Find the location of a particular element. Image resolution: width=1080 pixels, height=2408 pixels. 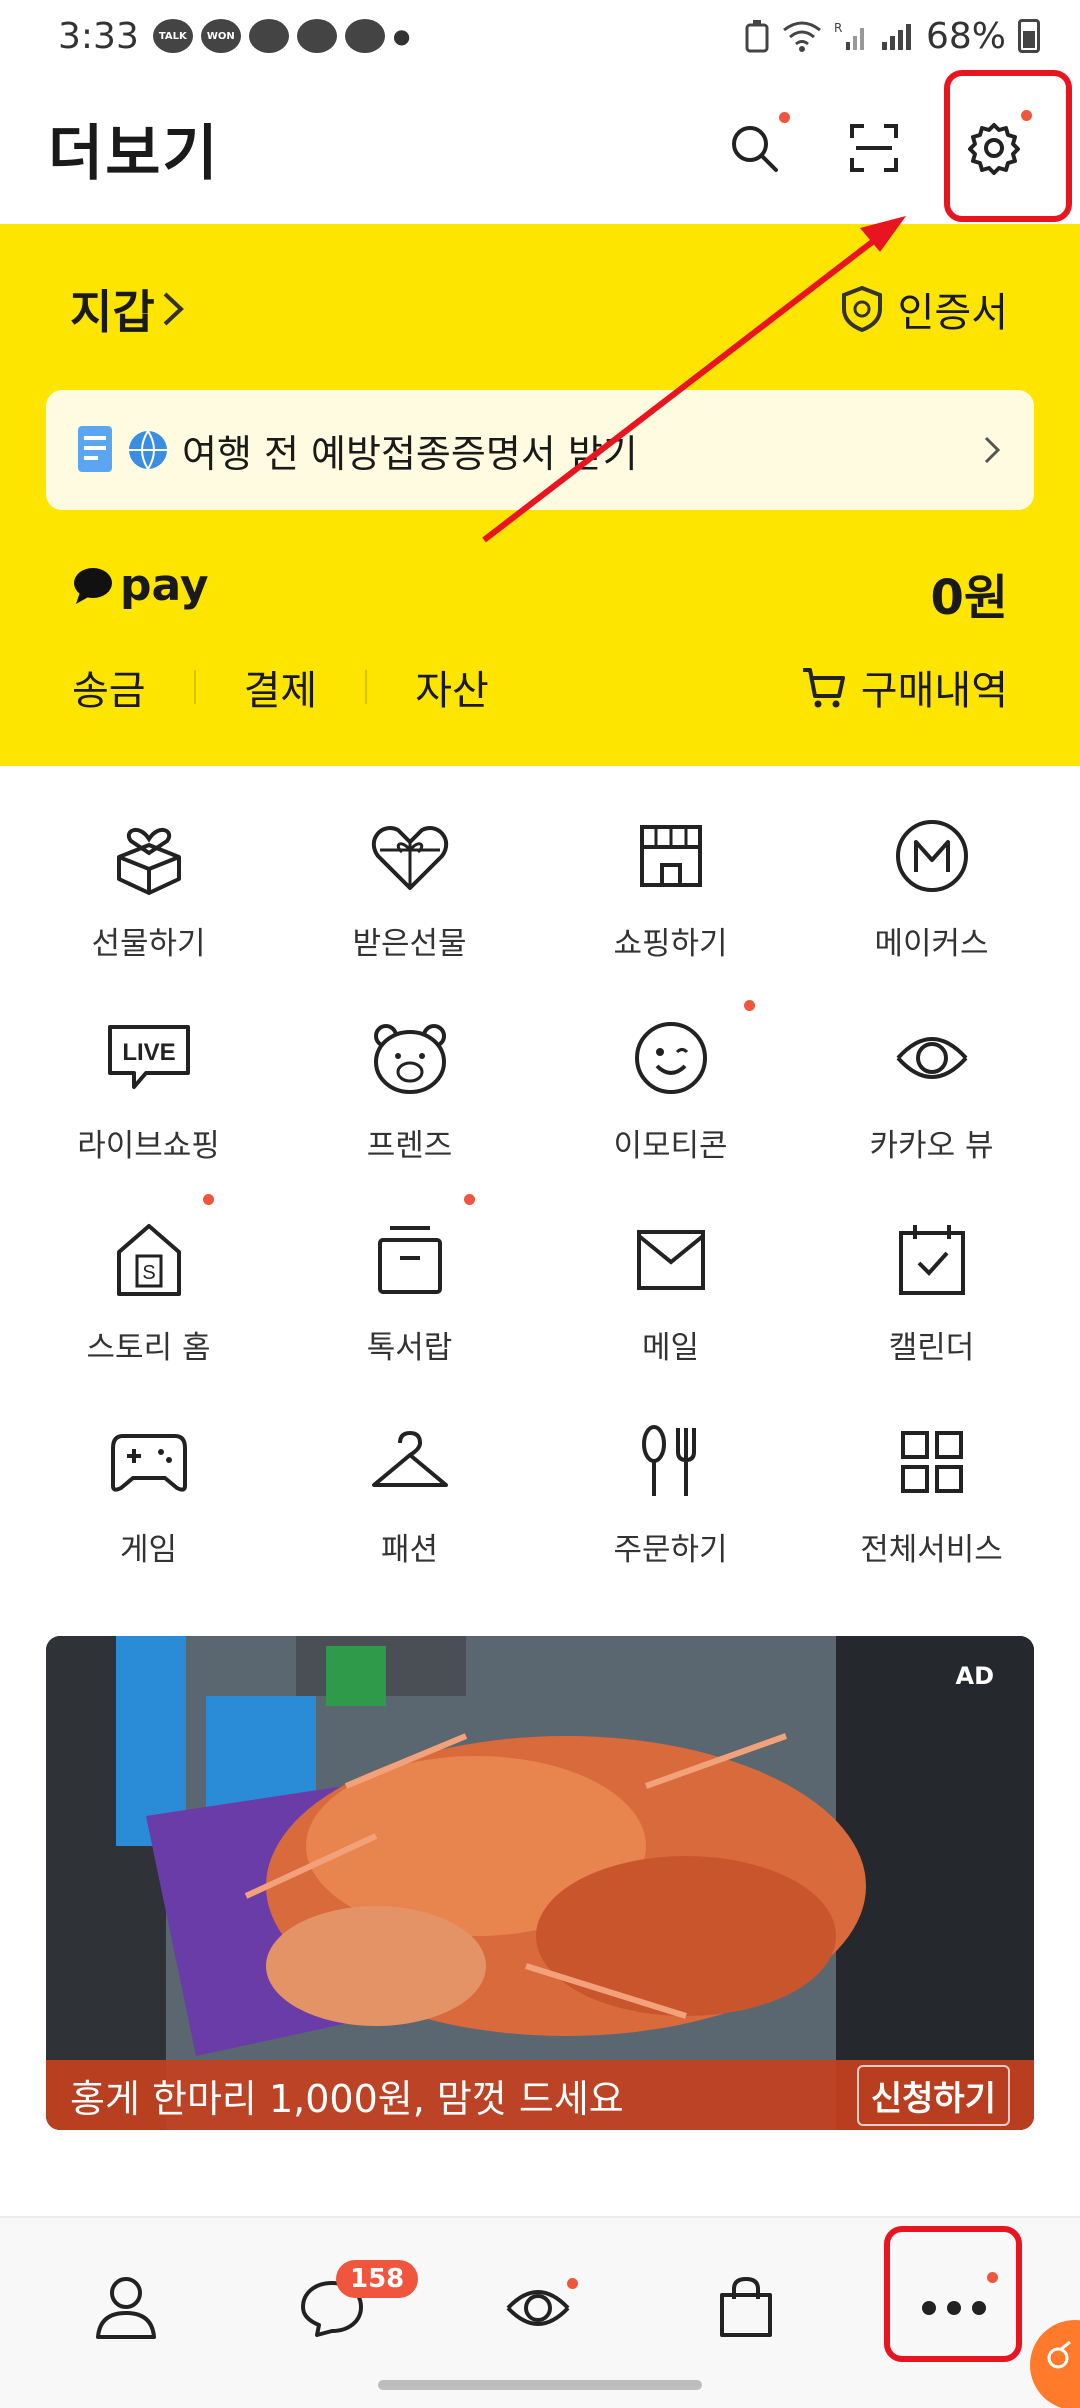

service-label: 카카오 뷰 is located at coordinates (931, 1146).